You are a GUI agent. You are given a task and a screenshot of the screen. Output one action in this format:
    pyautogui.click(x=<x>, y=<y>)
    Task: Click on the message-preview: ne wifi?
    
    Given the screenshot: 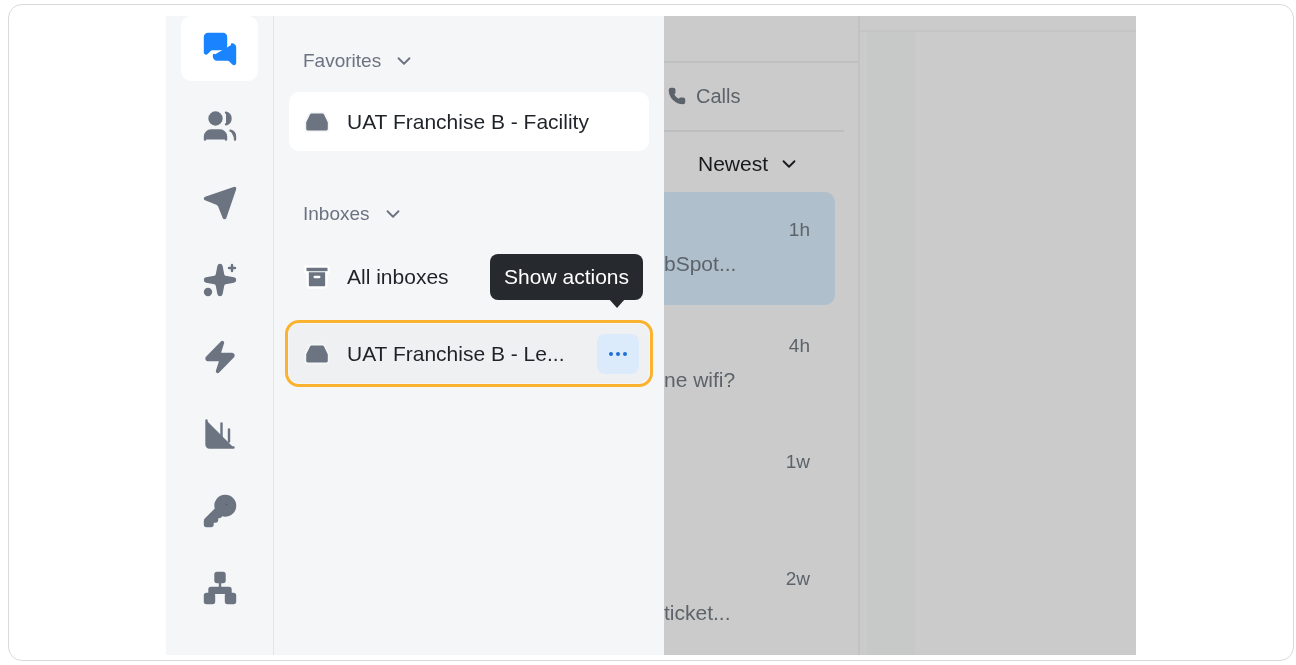 What is the action you would take?
    pyautogui.click(x=700, y=379)
    